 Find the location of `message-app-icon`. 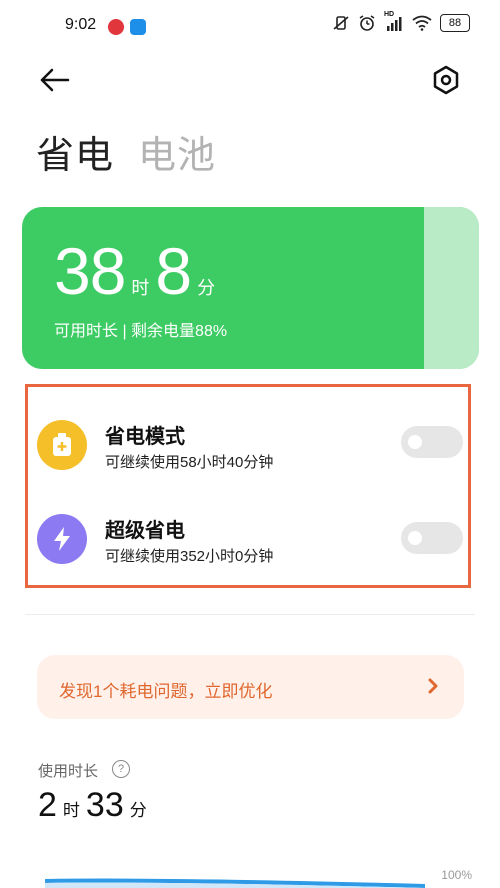

message-app-icon is located at coordinates (138, 27).